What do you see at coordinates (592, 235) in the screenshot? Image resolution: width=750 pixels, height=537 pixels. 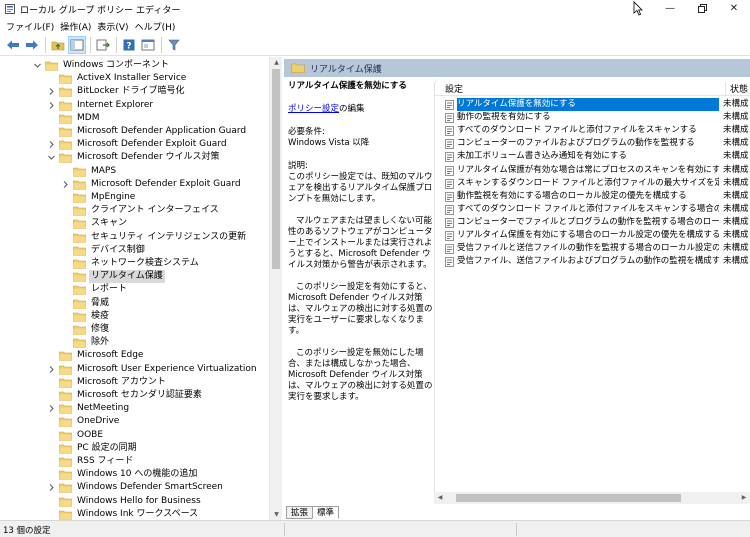 I see `setting-row: リアルタイム保護を有効にする場合のローカル設定の優先を構成する 未構成` at bounding box center [592, 235].